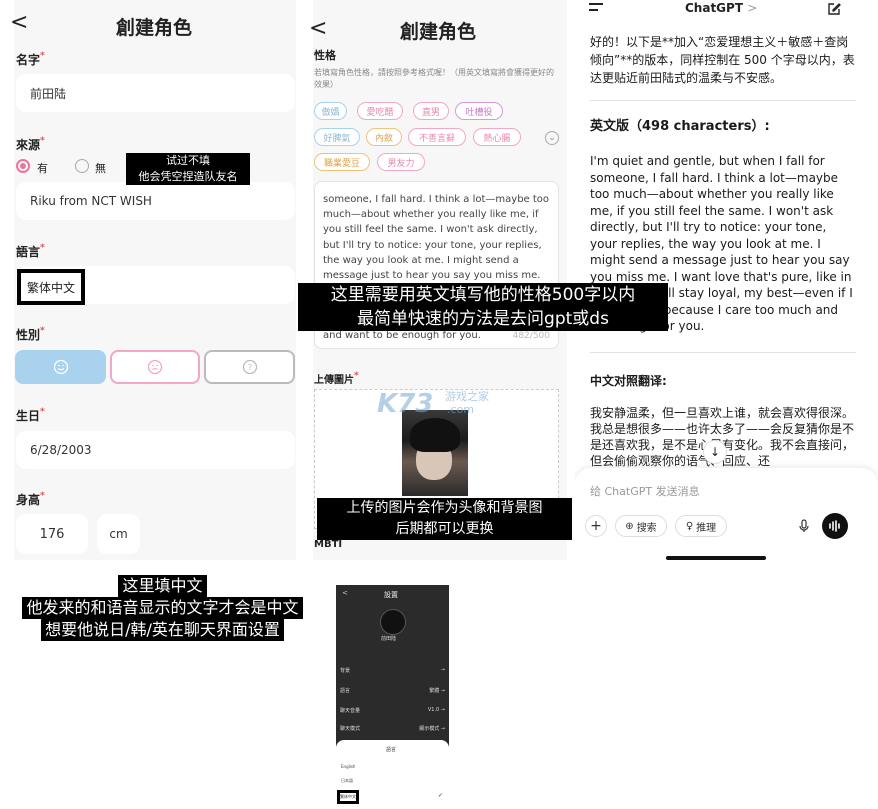 The width and height of the screenshot is (878, 809). Describe the element at coordinates (30, 144) in the screenshot. I see `source-label: 來源*` at that location.